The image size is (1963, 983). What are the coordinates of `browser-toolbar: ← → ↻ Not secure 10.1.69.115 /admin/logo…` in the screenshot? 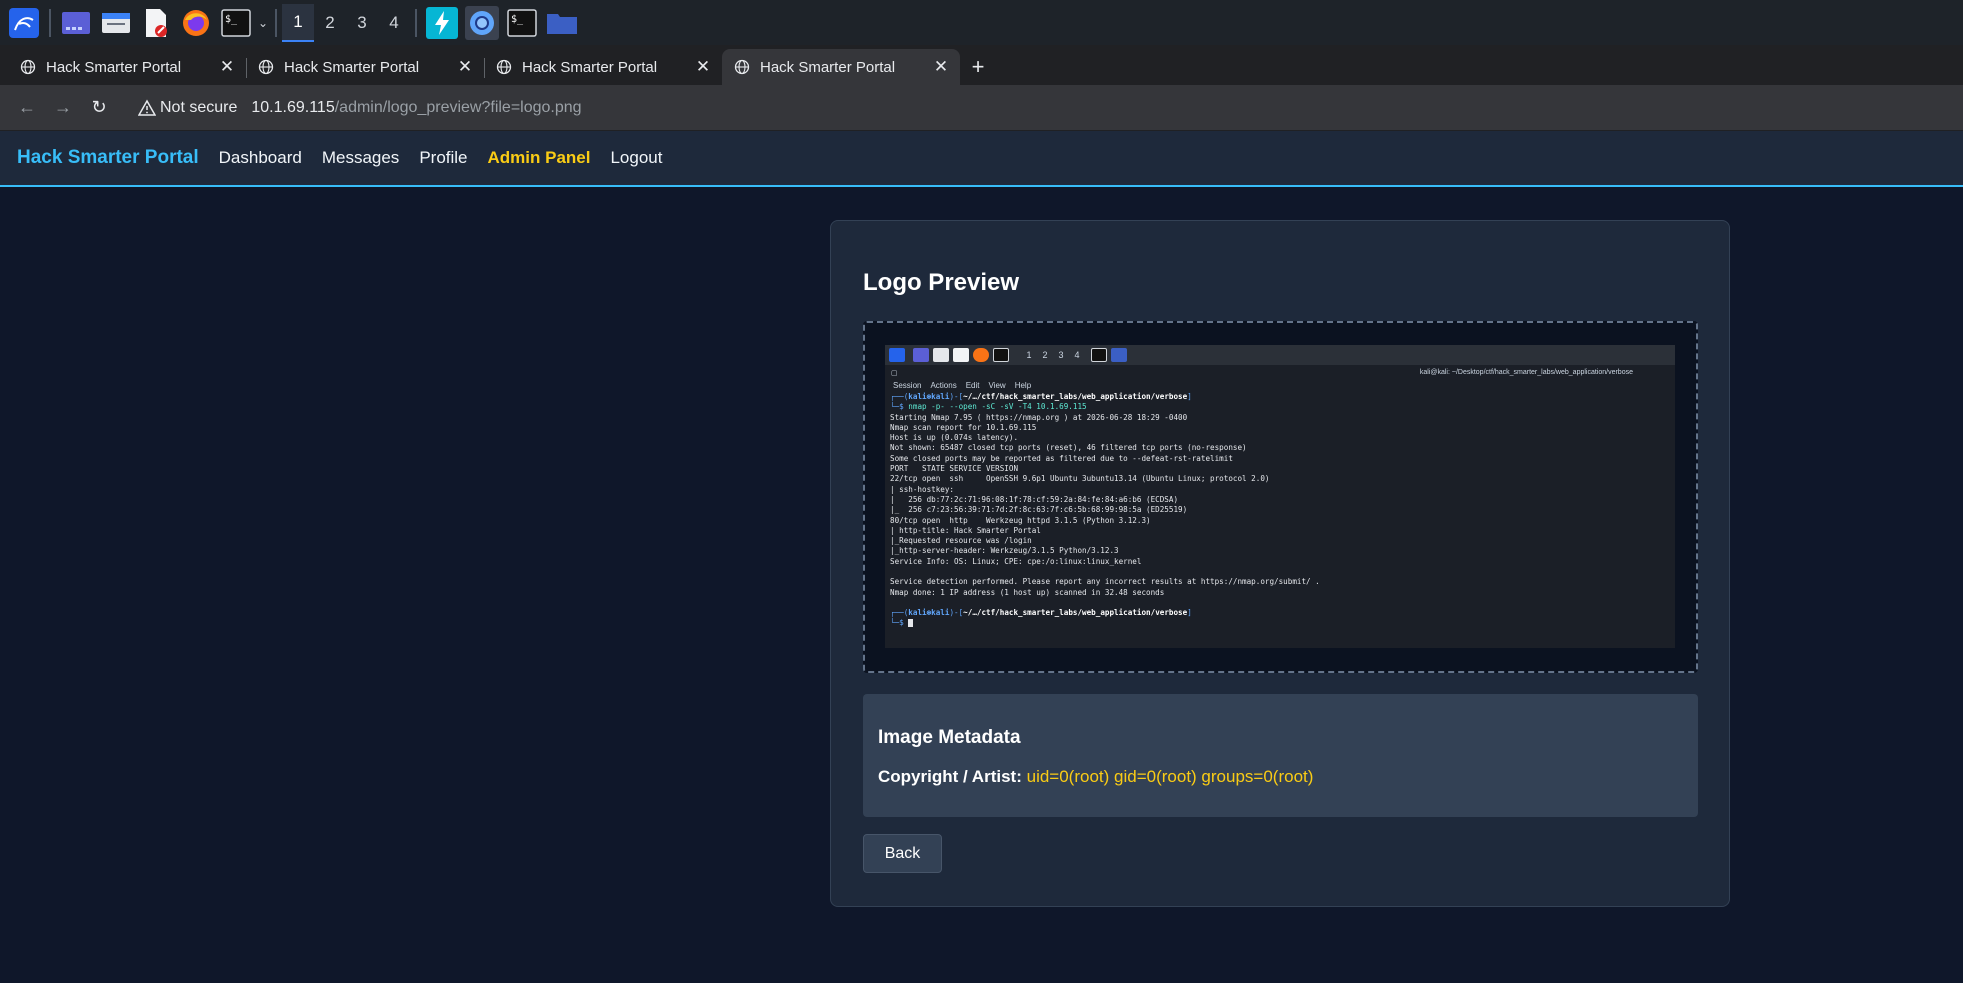 It's located at (981, 108).